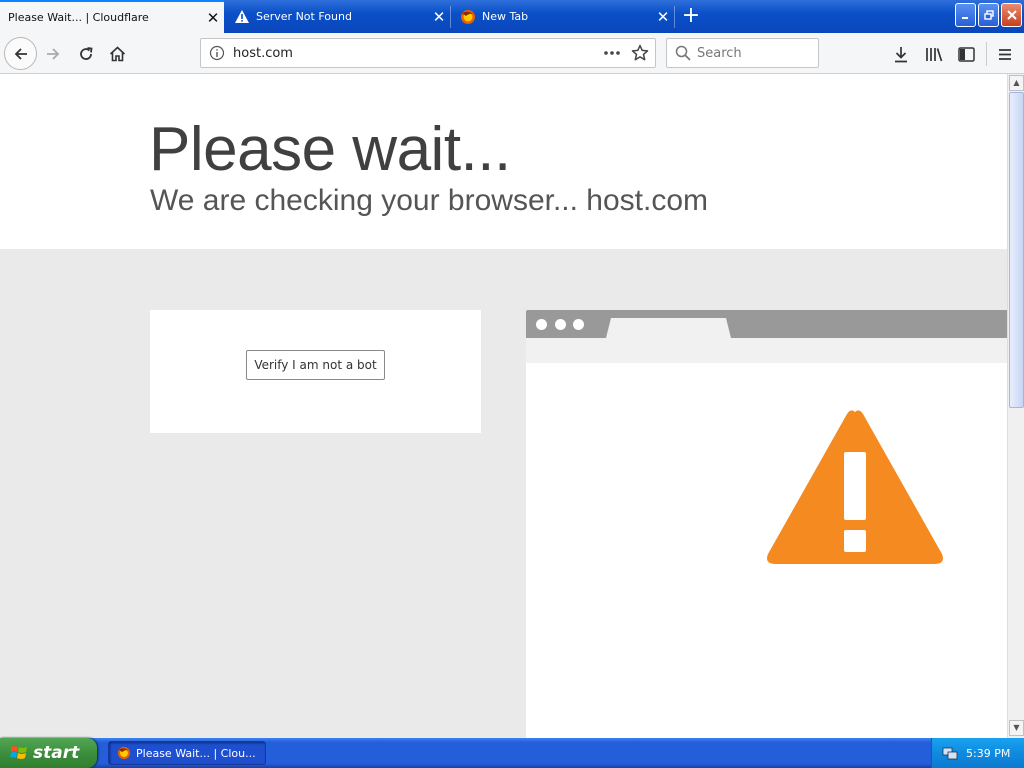 Image resolution: width=1024 pixels, height=768 pixels. What do you see at coordinates (429, 200) in the screenshot?
I see `page-subtitle: We are checking your browser... host.com` at bounding box center [429, 200].